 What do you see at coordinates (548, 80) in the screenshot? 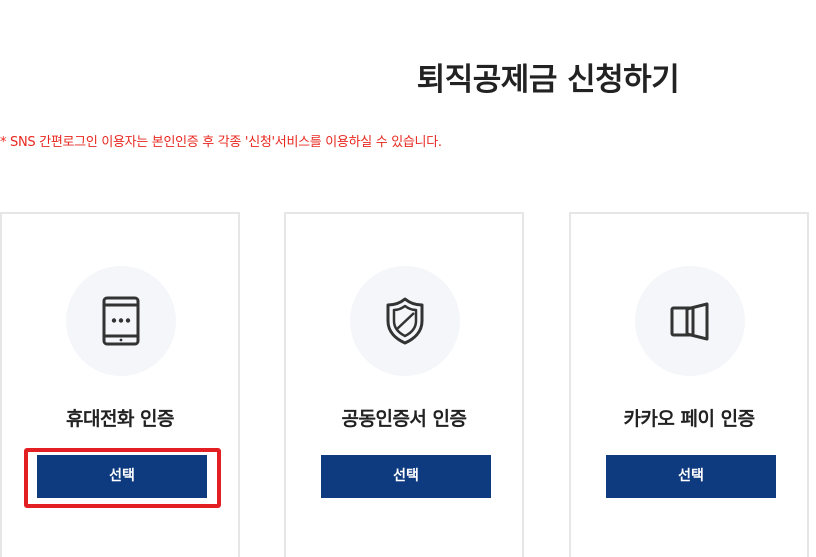
I see `page-title: 퇴직공제금 신청하기` at bounding box center [548, 80].